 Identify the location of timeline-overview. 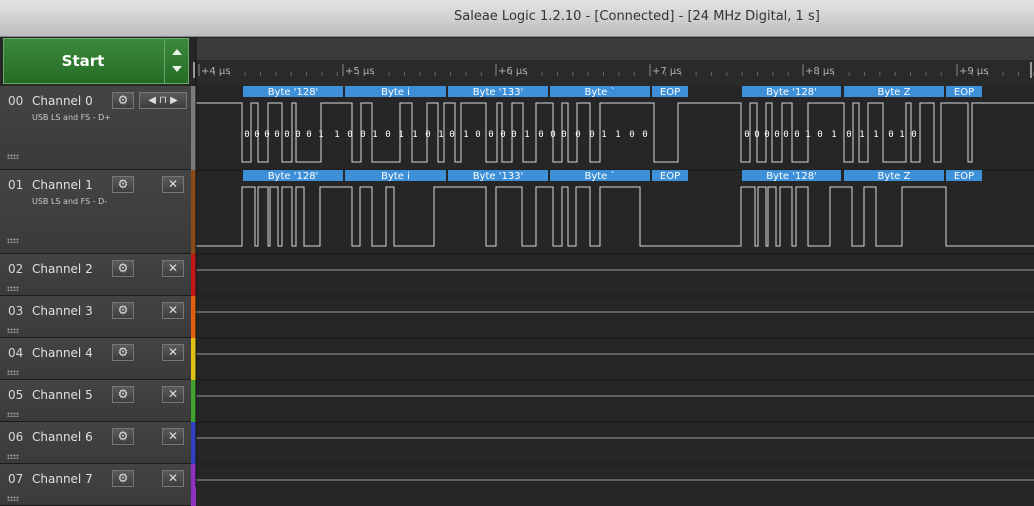
(615, 49).